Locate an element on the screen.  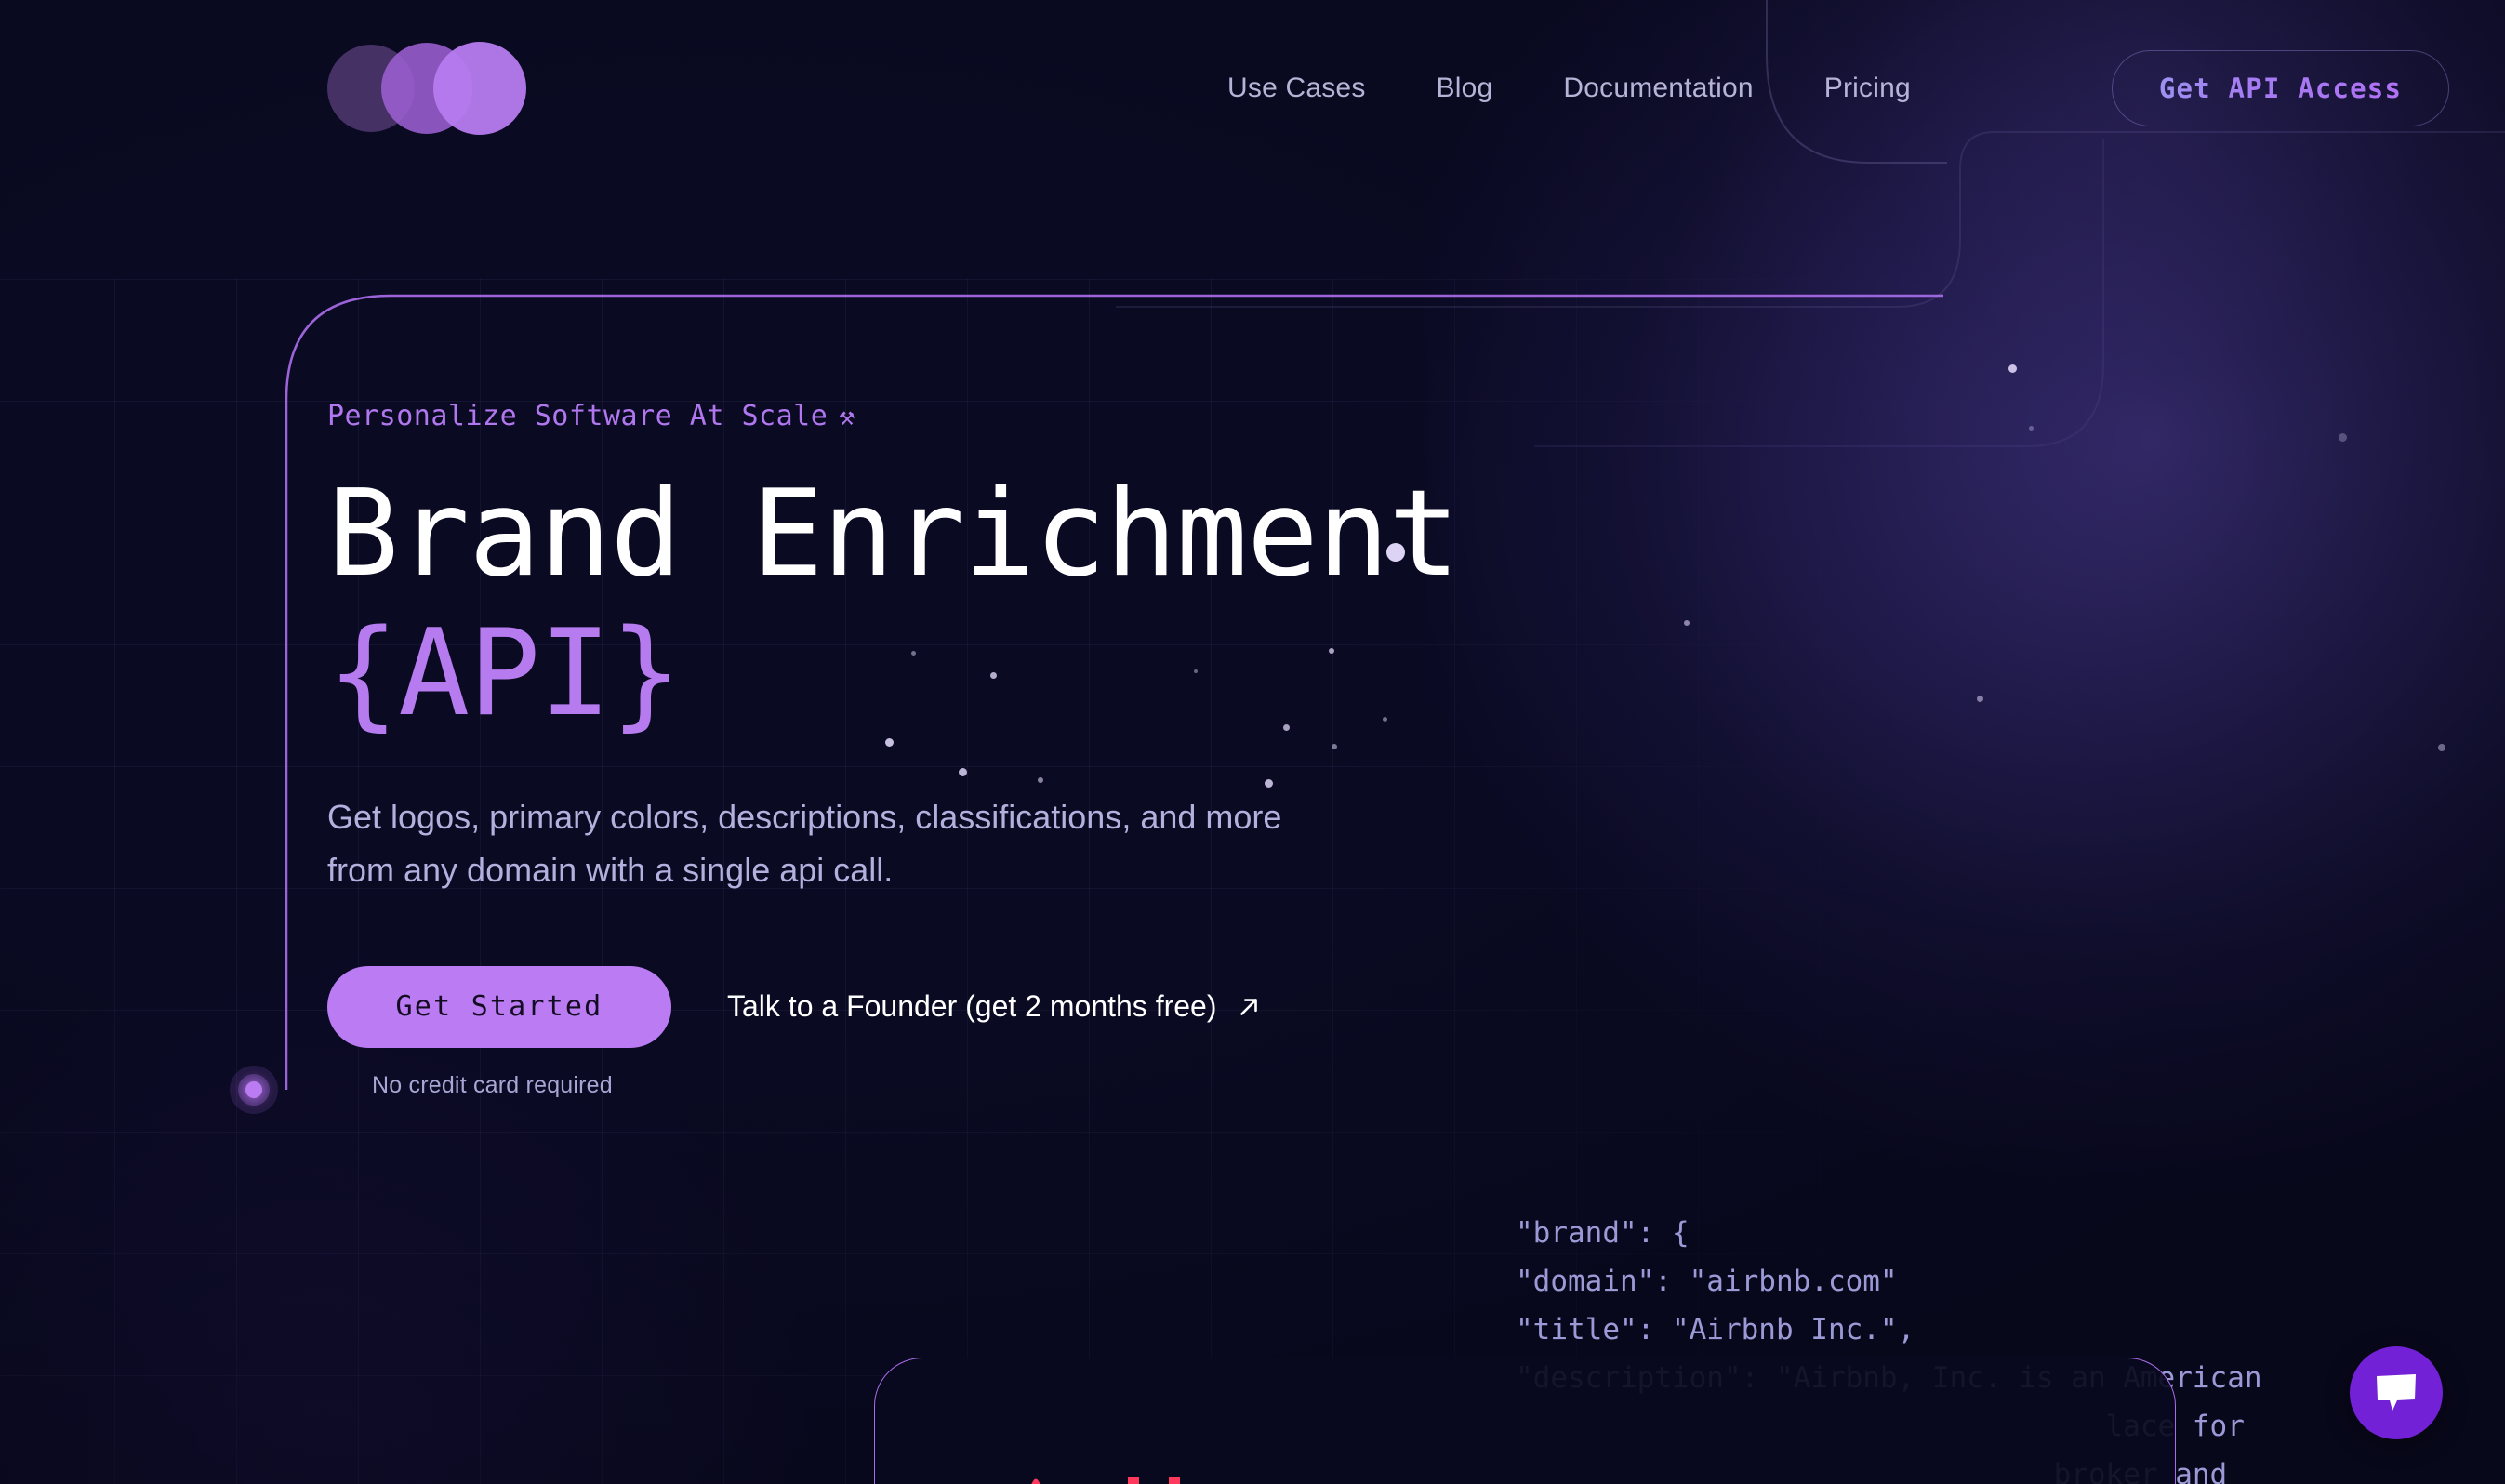
nav-item-use-cases: Use Cases is located at coordinates (1296, 88).